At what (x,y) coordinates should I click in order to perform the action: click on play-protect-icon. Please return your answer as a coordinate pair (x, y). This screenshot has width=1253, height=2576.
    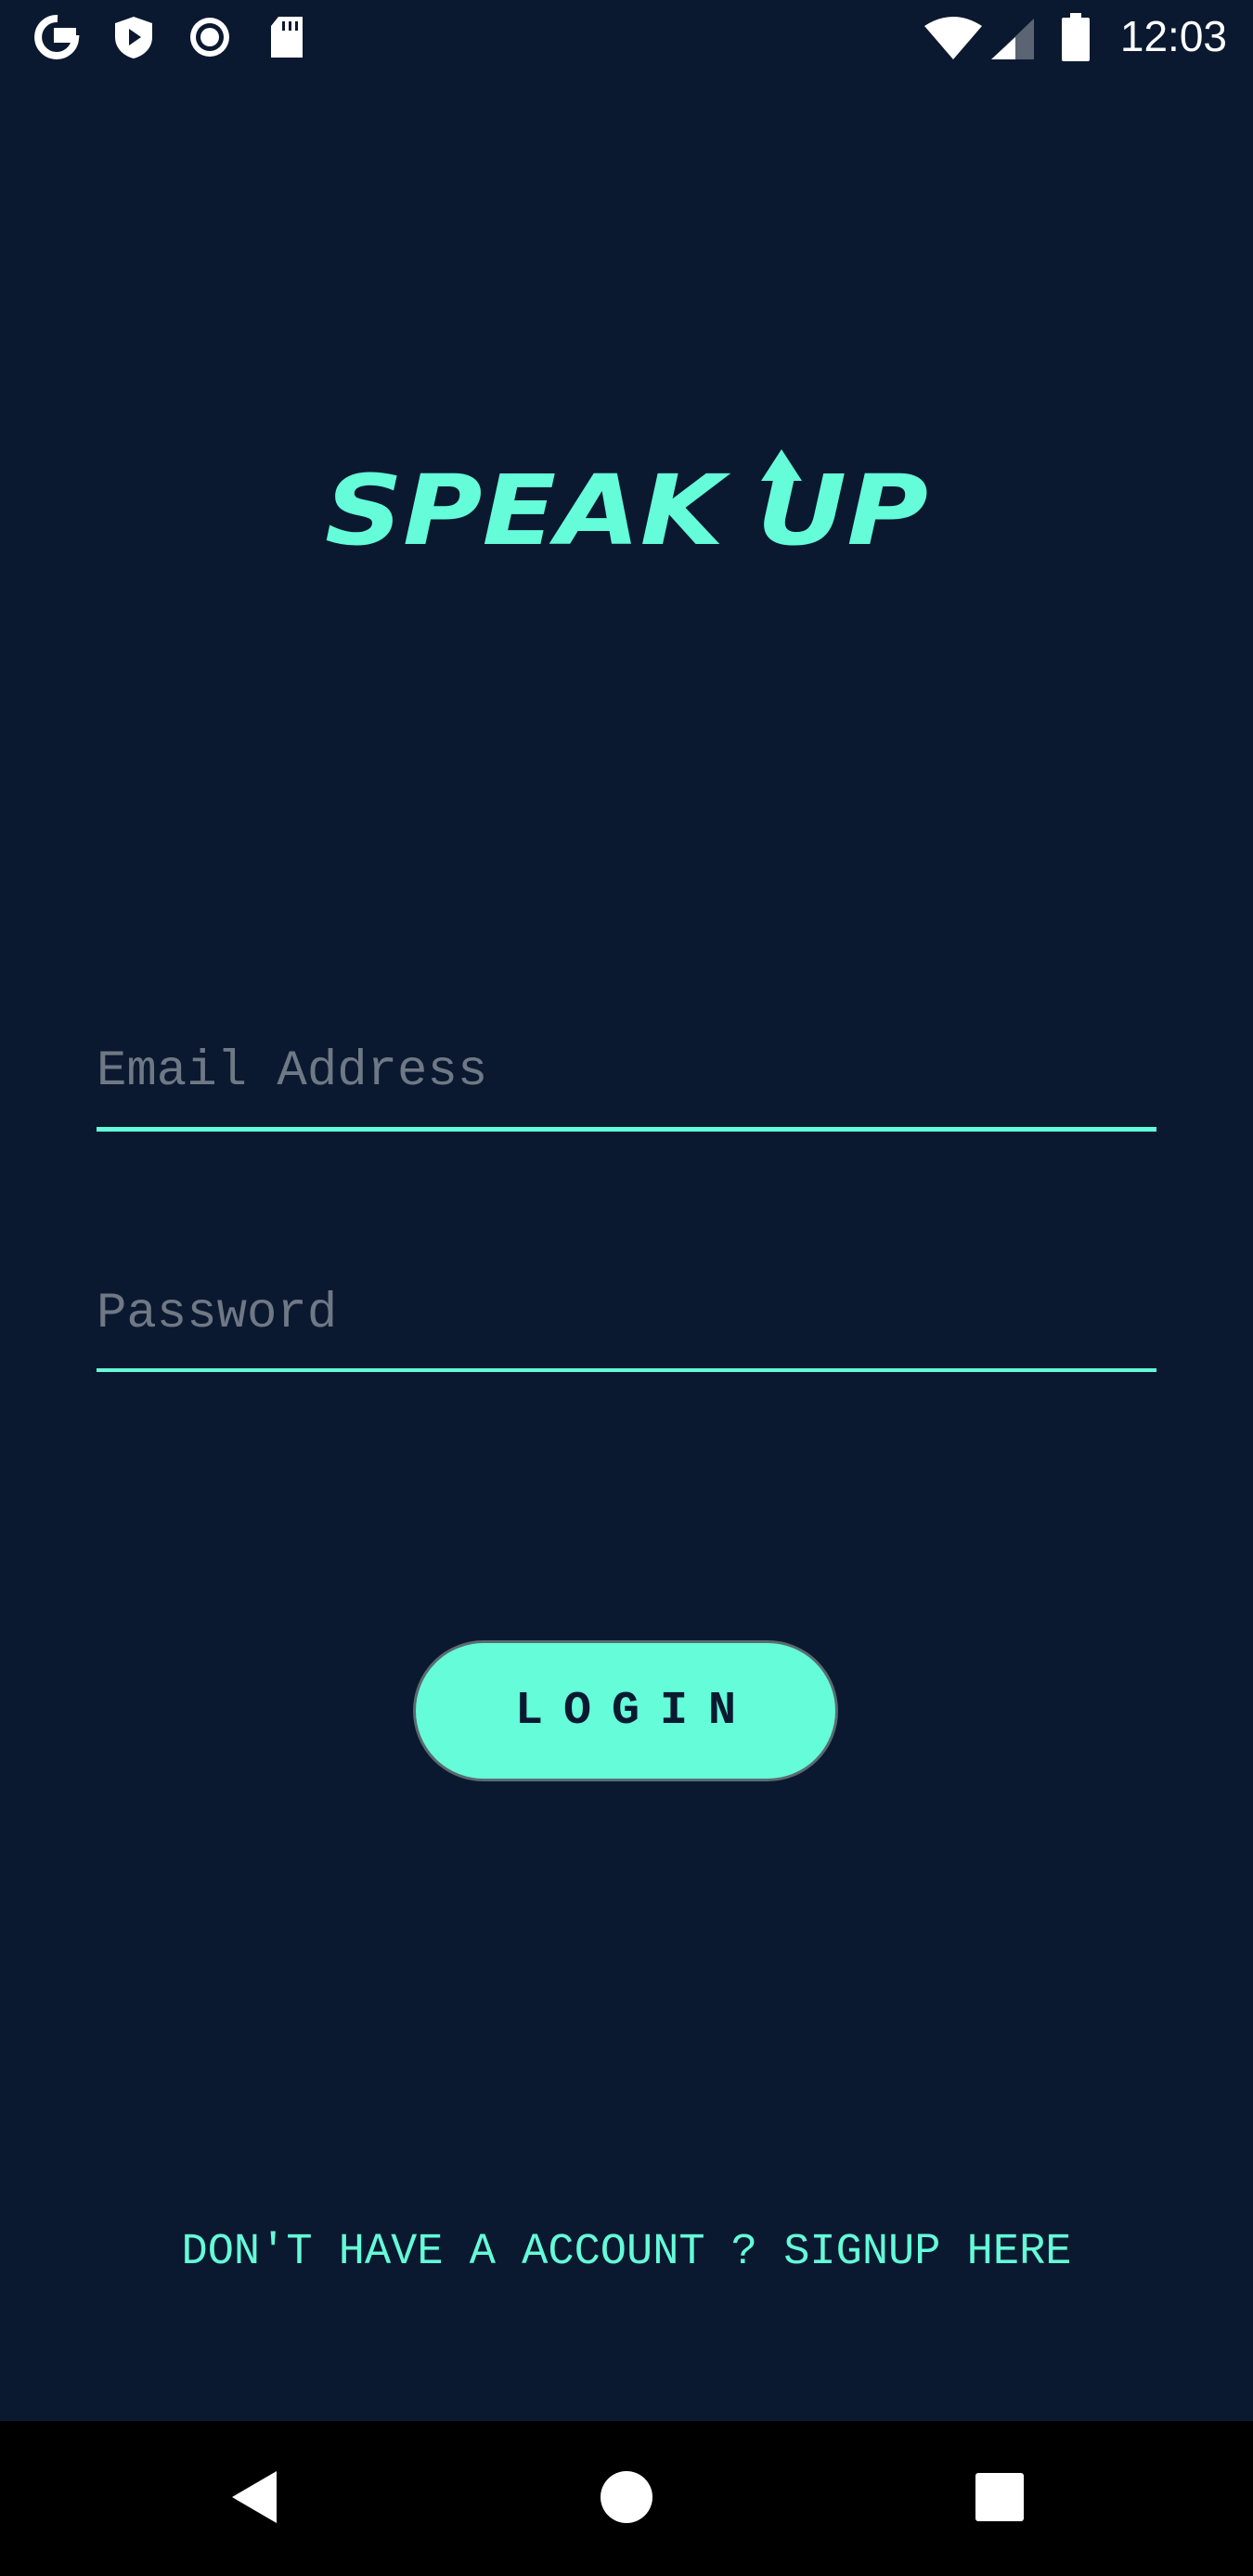
    Looking at the image, I should click on (134, 39).